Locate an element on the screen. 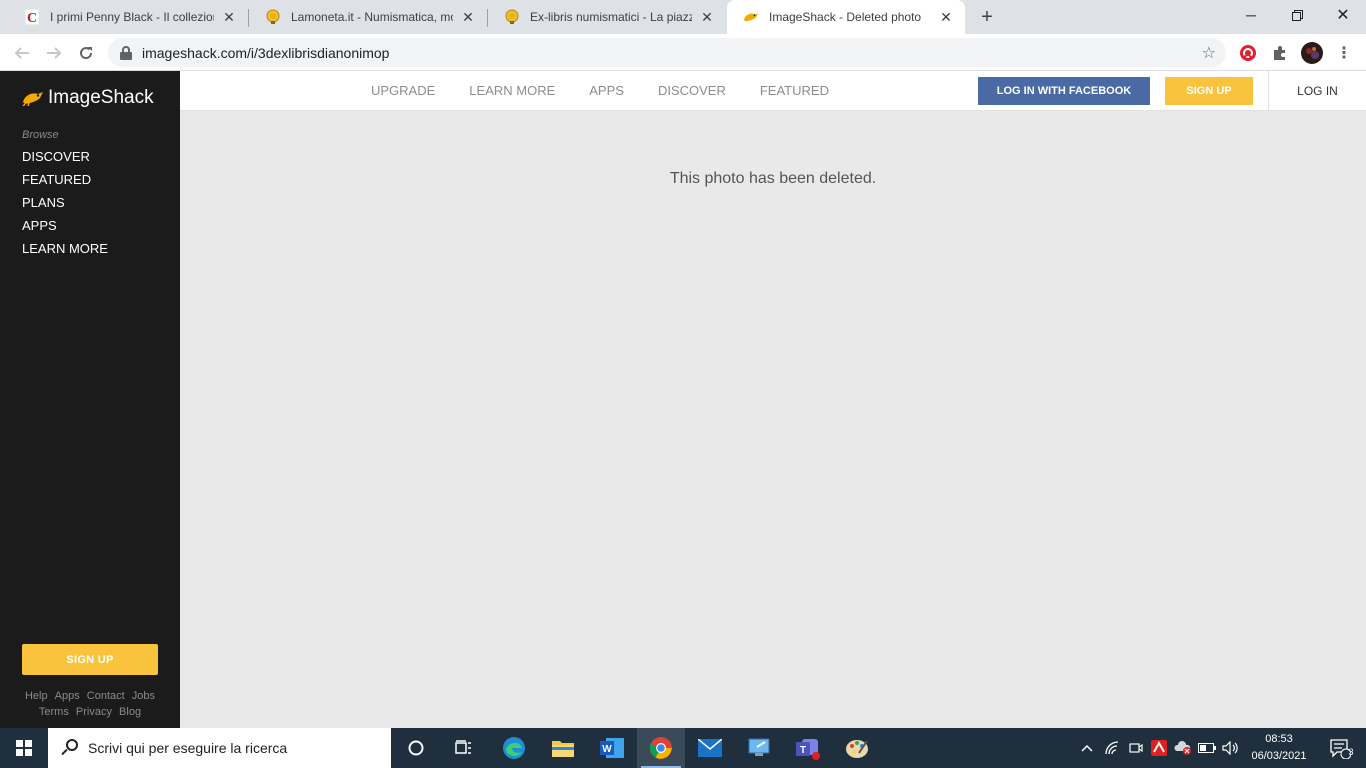  cortana-icon is located at coordinates (416, 748).